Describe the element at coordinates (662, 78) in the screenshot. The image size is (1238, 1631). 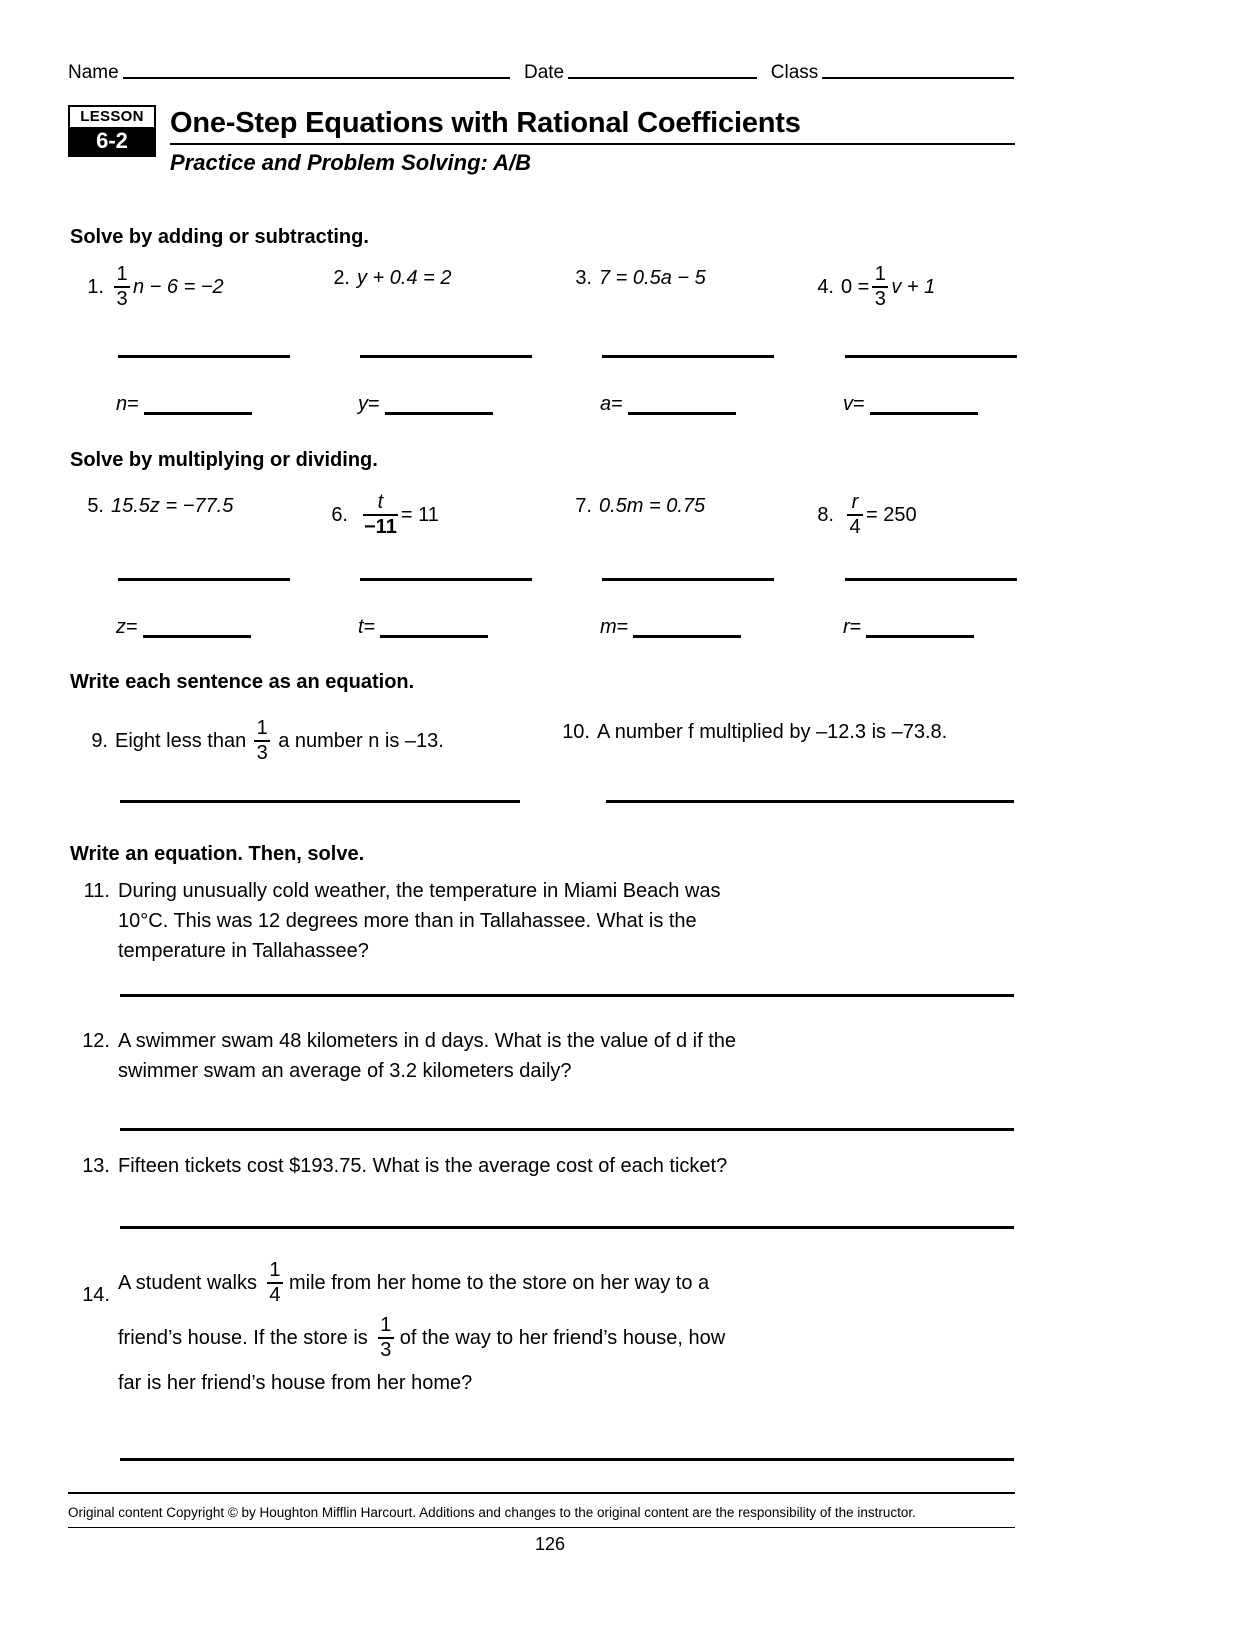
I see `date-blank` at that location.